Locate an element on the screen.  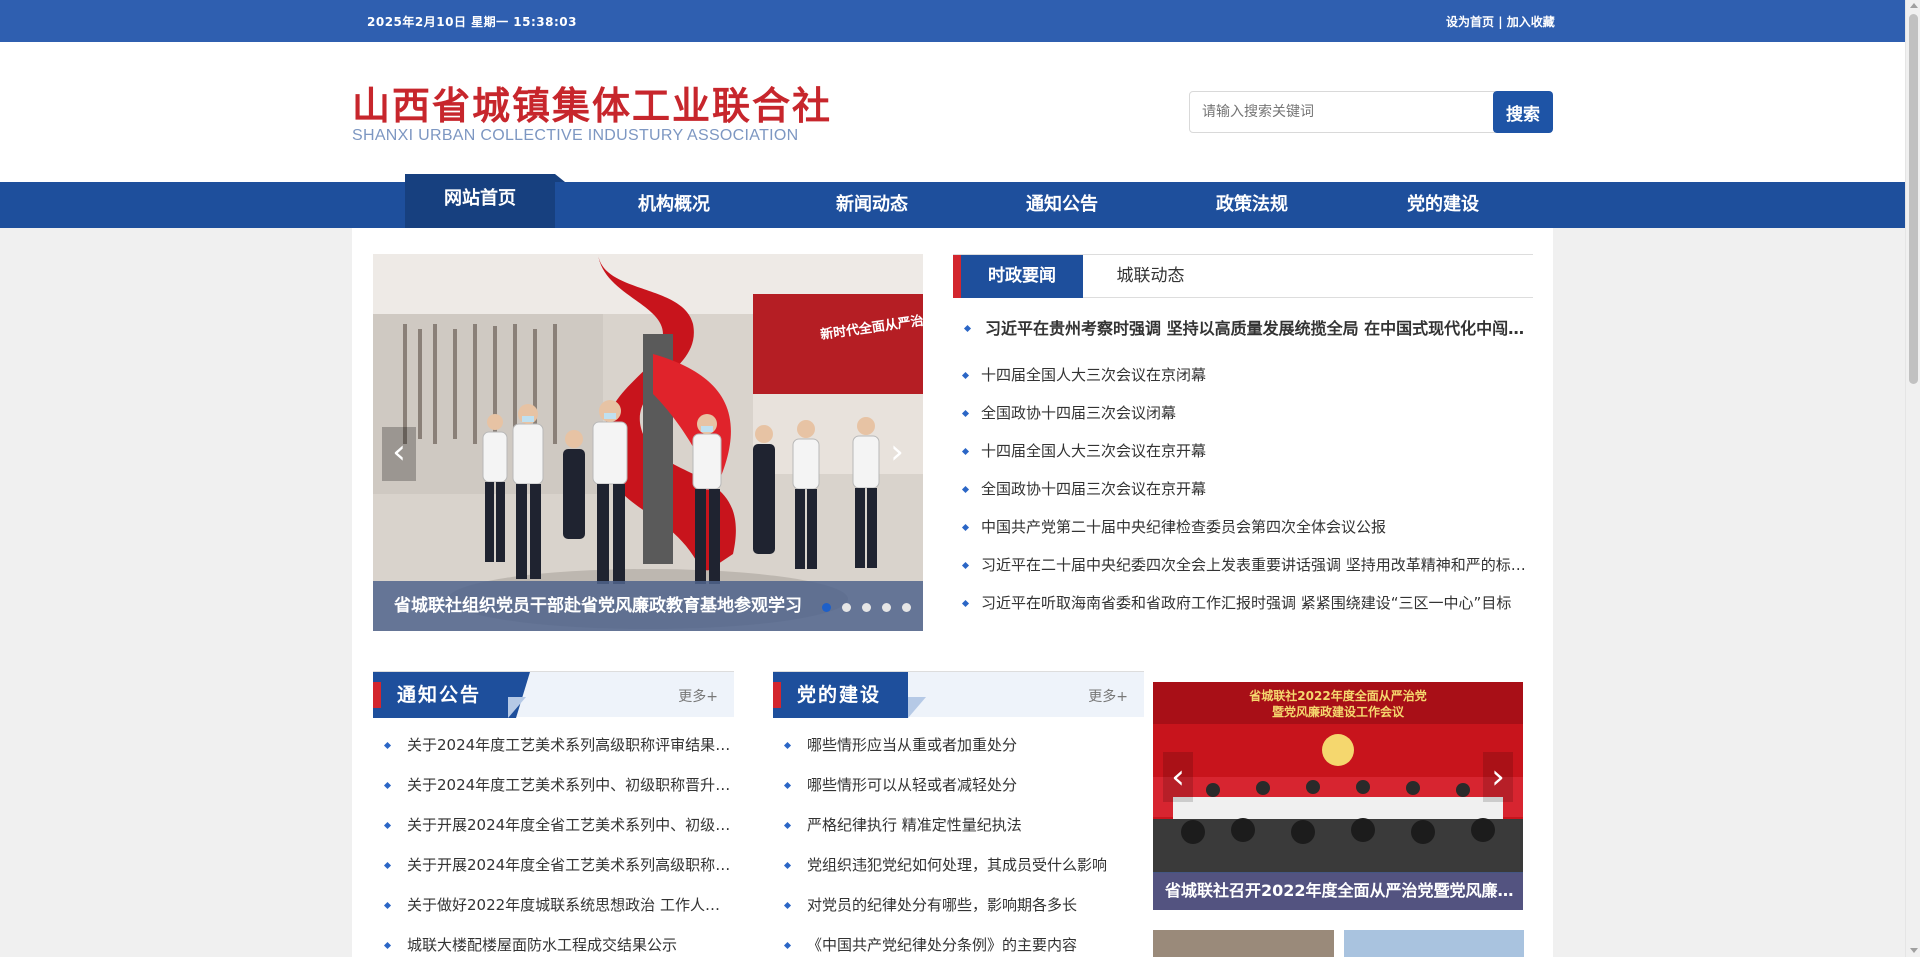
nav-notice: 通知公告 is located at coordinates (1062, 205).